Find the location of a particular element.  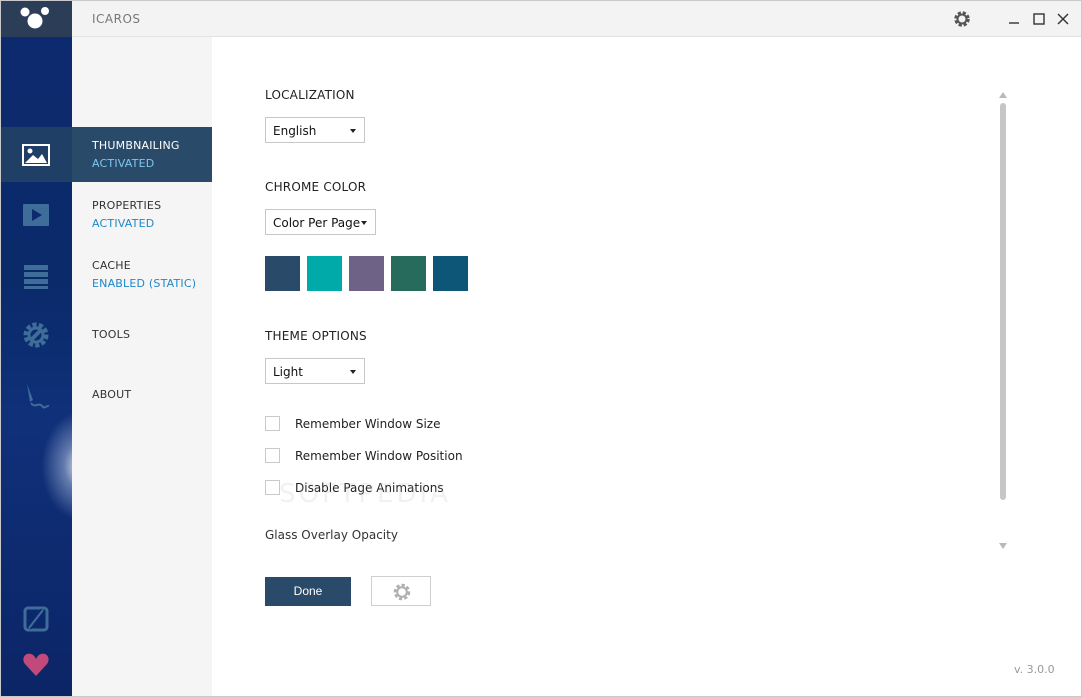

rail-glow-decoration is located at coordinates (56, 466).